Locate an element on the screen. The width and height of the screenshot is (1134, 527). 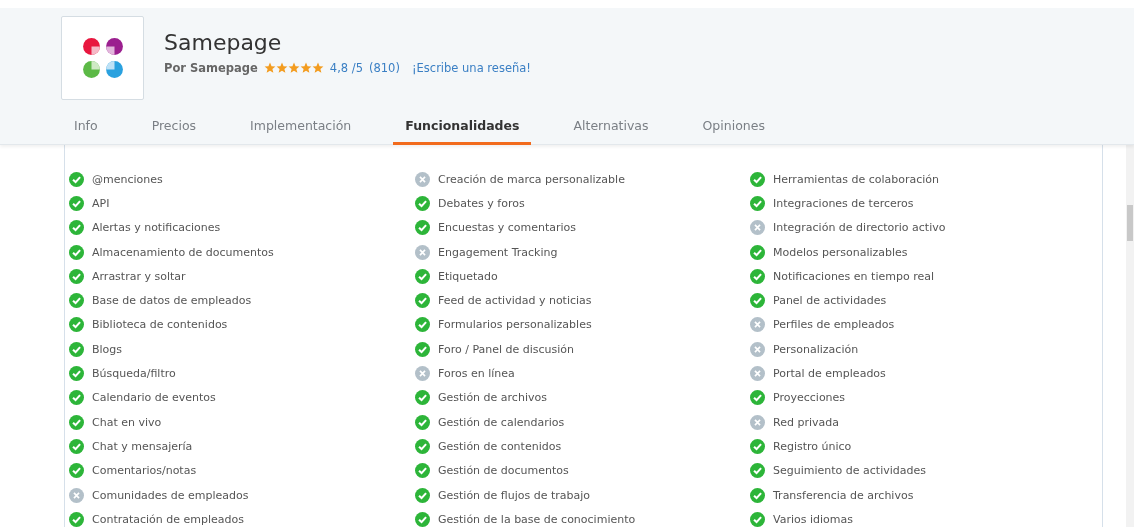
feature-label: Almacenamiento de documentos is located at coordinates (183, 252).